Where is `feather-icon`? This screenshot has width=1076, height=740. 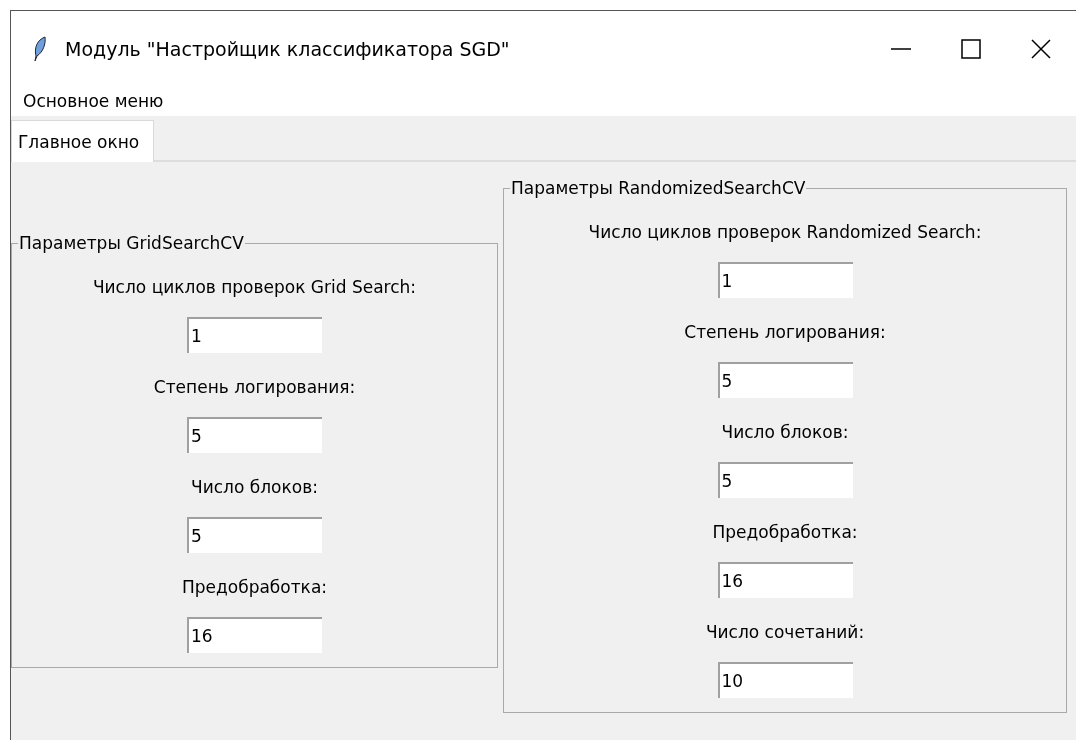
feather-icon is located at coordinates (40, 48).